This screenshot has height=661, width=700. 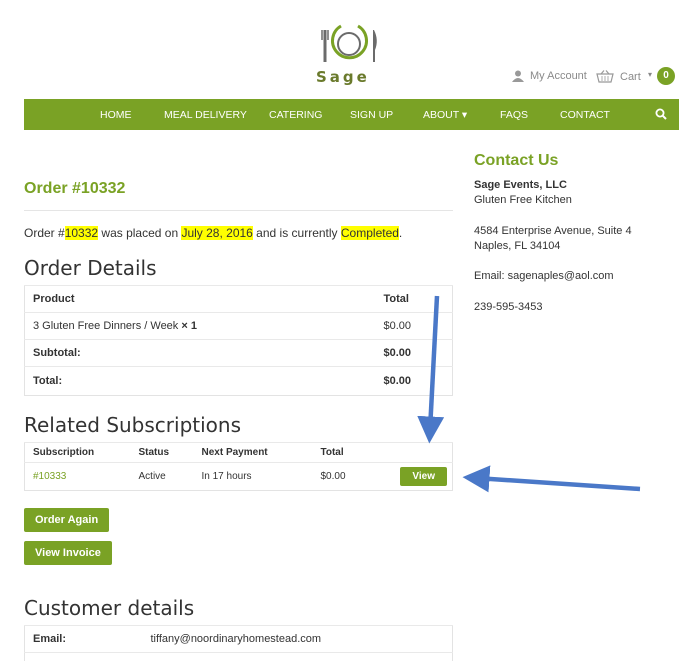 I want to click on company-name: Sage Events, LLC, so click(x=520, y=185).